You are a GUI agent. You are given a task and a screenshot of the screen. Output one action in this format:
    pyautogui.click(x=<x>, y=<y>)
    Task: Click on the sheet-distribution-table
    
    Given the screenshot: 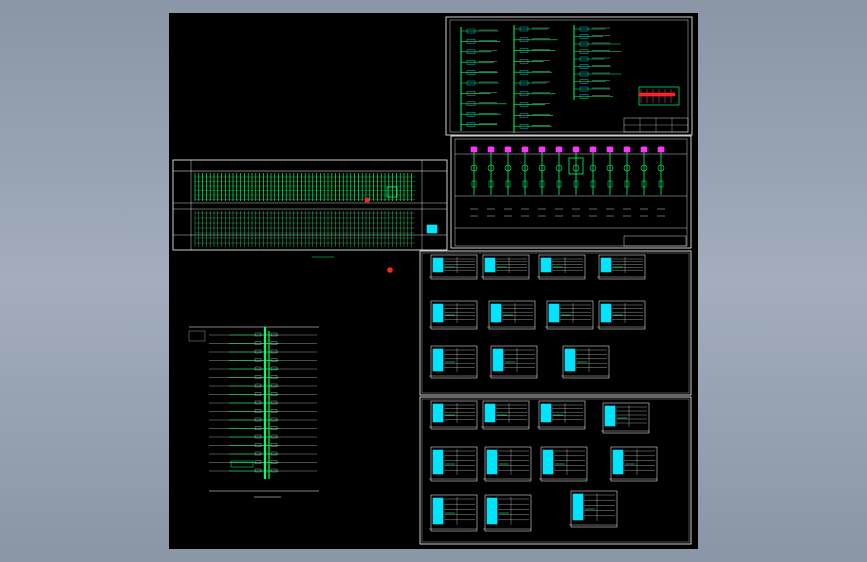 What is the action you would take?
    pyautogui.click(x=310, y=216)
    